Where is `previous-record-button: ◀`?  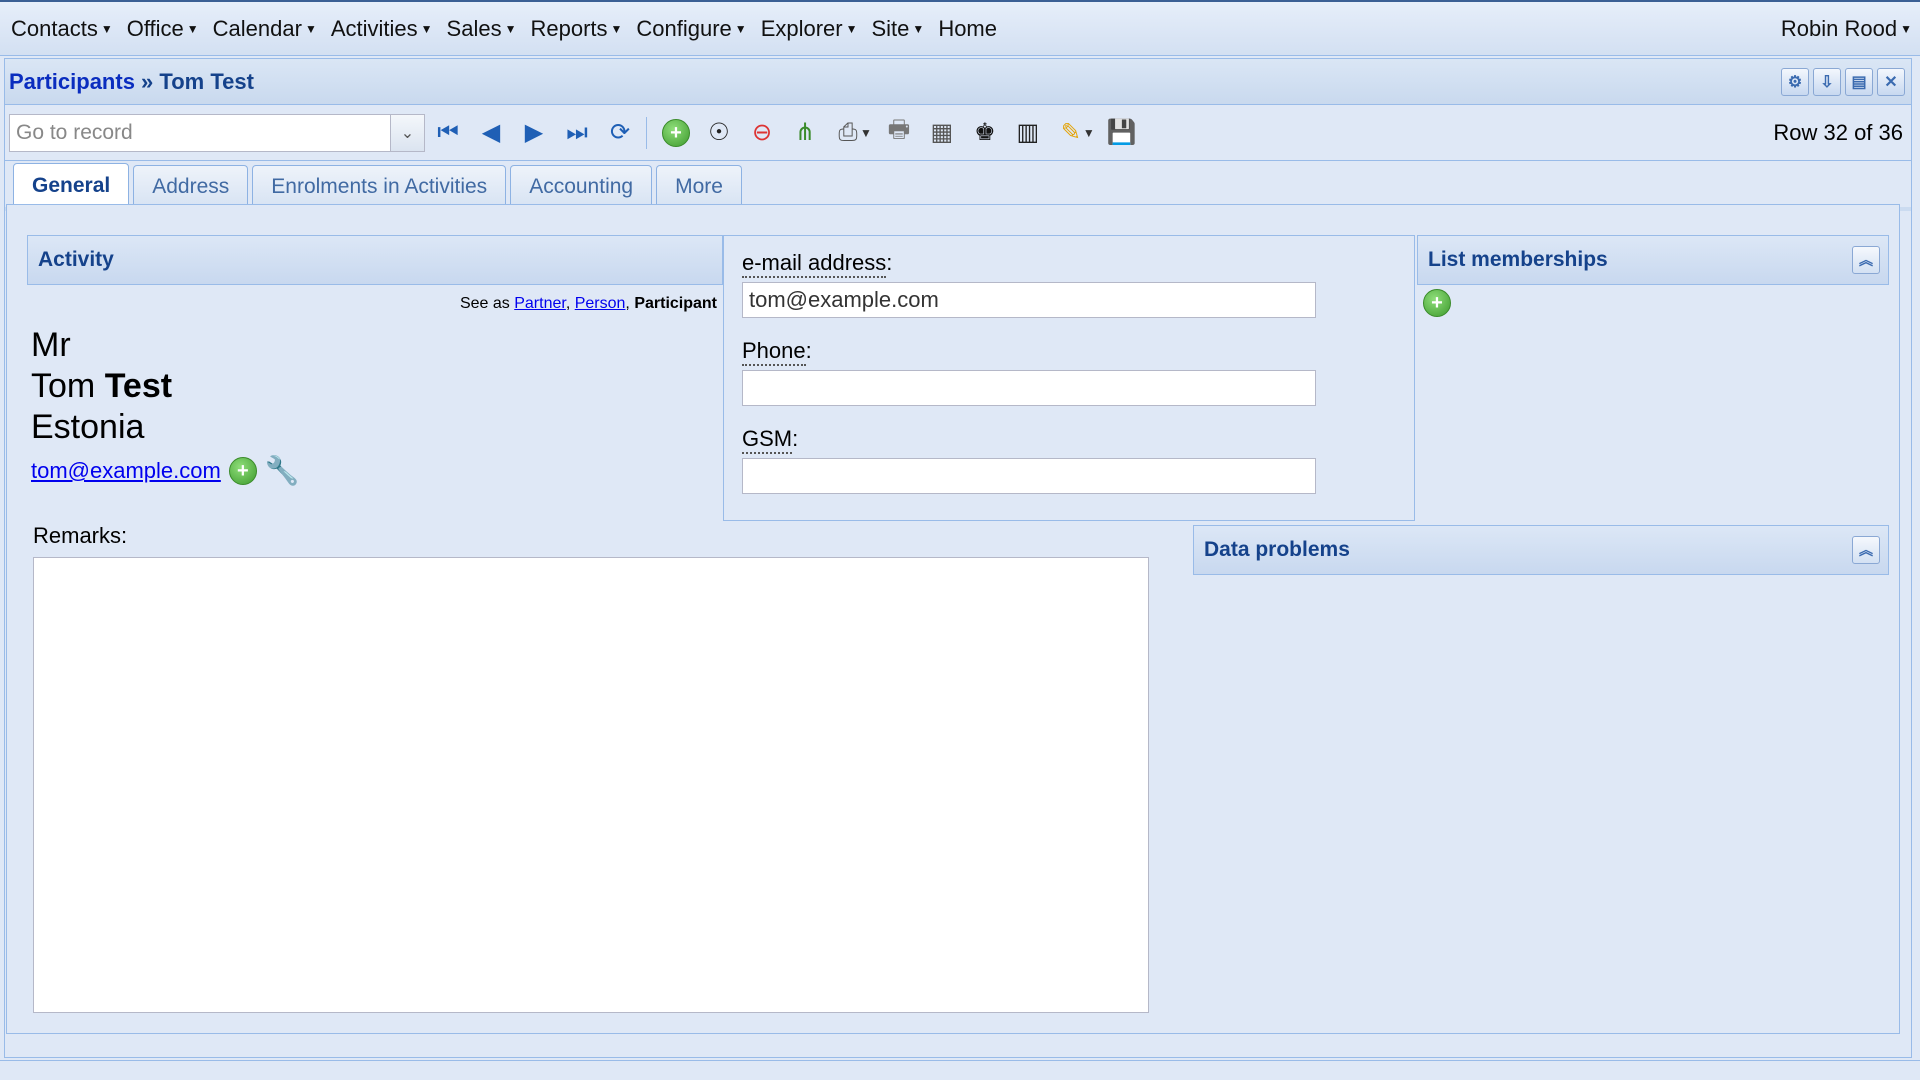
previous-record-button: ◀ is located at coordinates (491, 133).